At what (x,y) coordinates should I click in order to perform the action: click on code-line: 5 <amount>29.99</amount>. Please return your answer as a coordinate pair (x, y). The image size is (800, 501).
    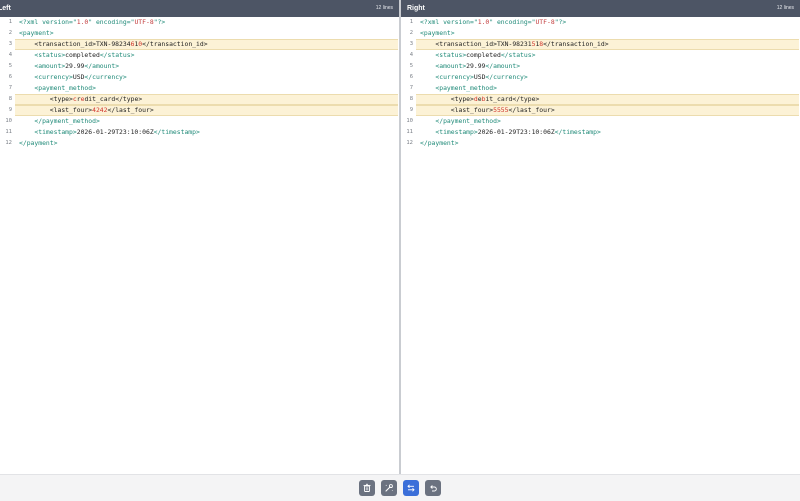
    Looking at the image, I should click on (600, 66).